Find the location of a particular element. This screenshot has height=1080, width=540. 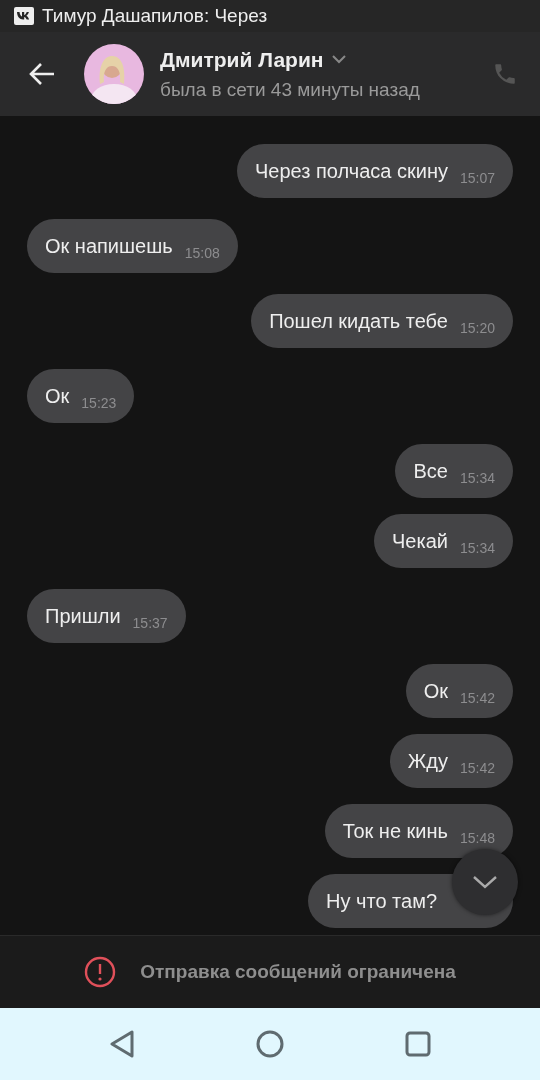

back-nav-icon is located at coordinates (121, 1044).